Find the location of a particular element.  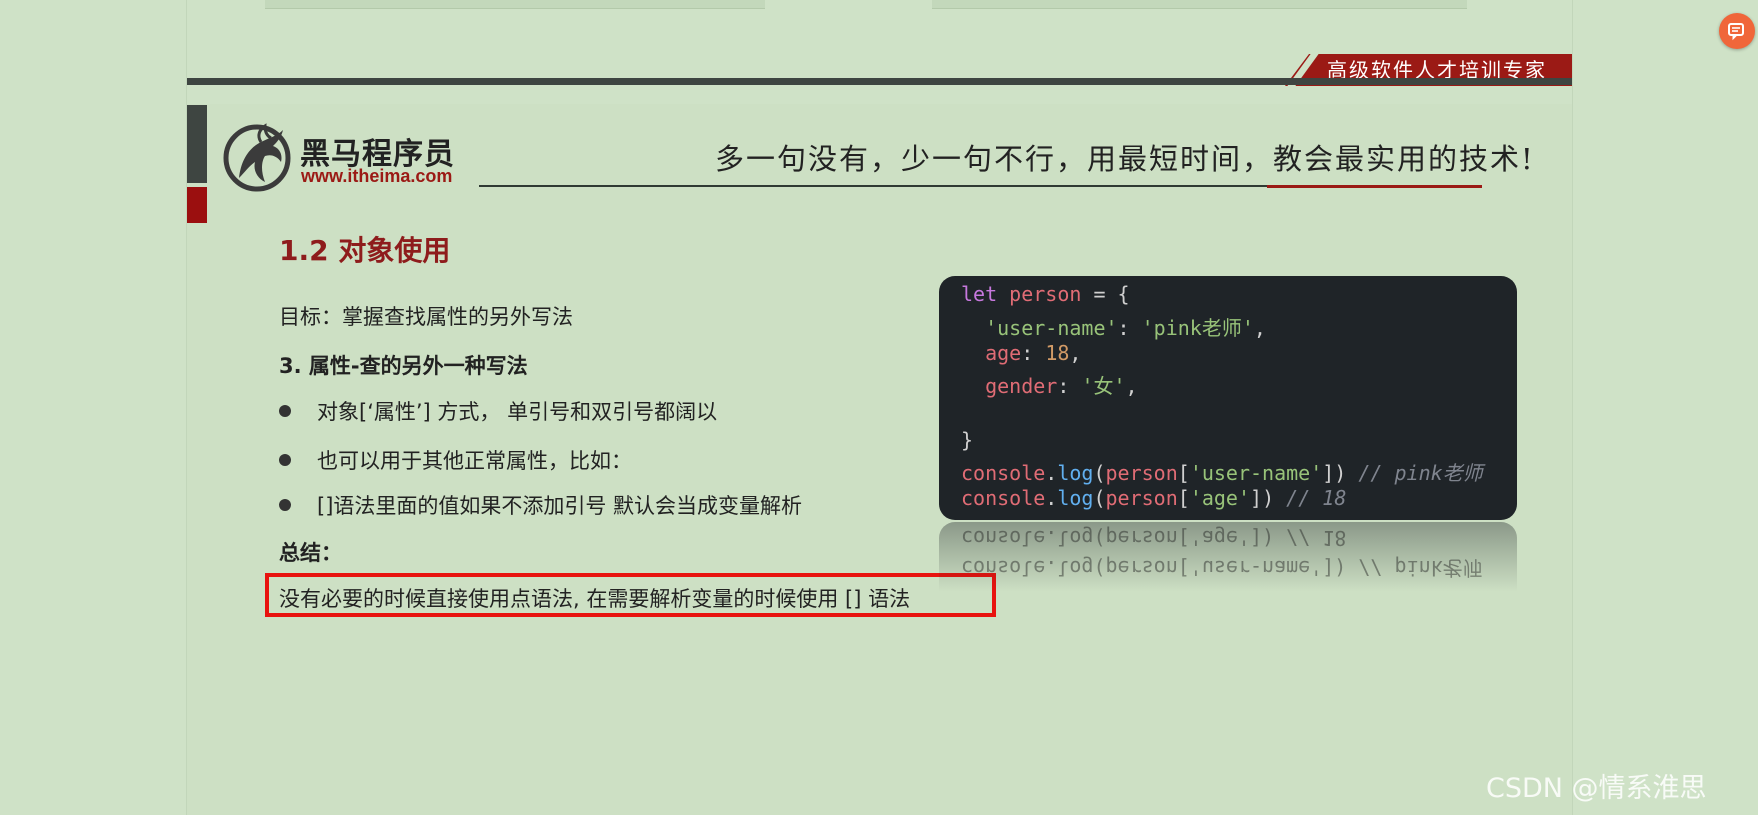

bullet-item: []语法里面的值如果不添加引号 默认会当成变量解析 is located at coordinates (540, 505).